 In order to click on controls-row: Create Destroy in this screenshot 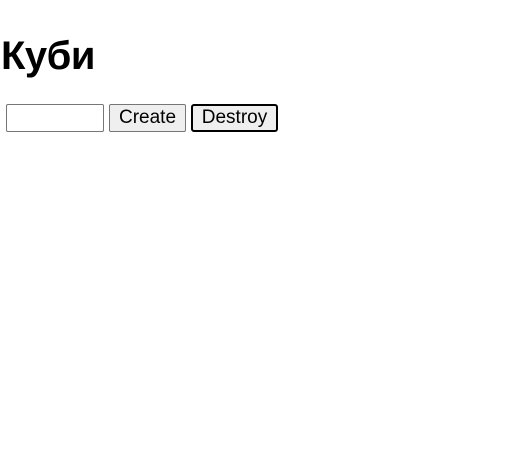, I will do `click(142, 118)`.